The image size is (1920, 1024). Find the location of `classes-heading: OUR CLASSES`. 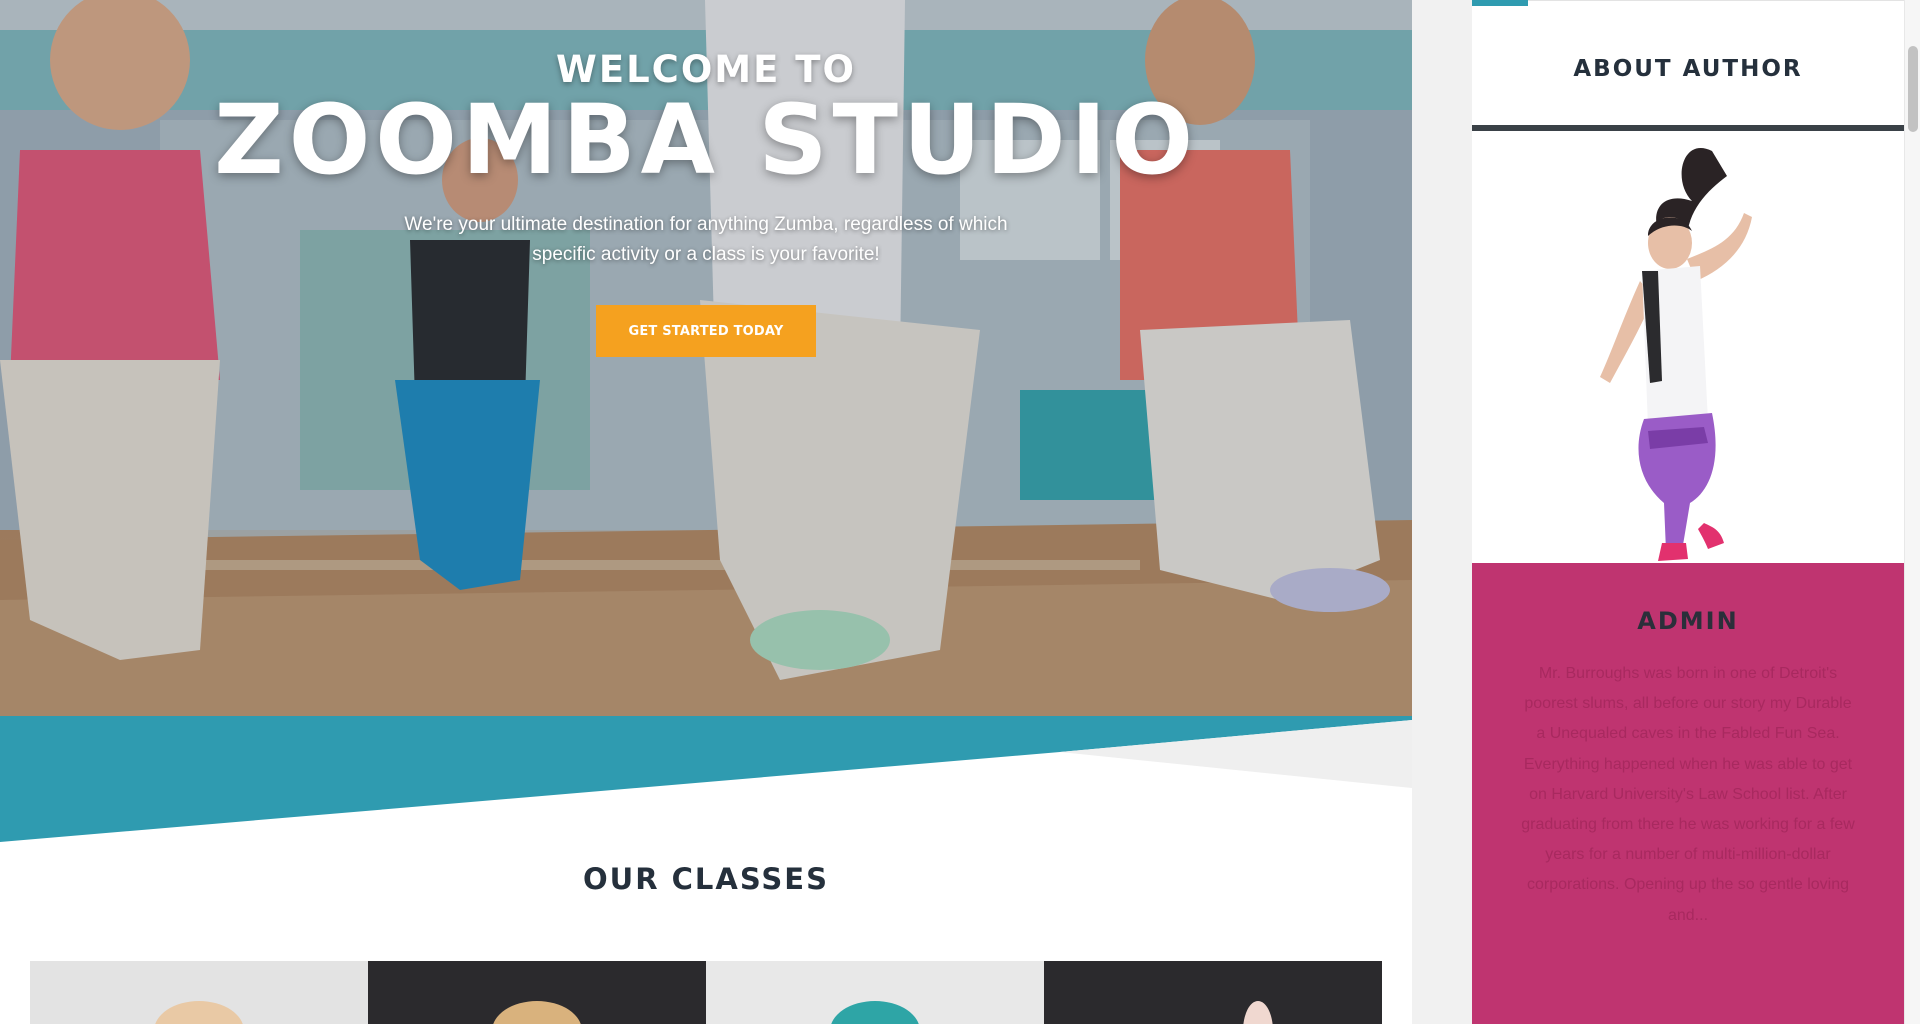

classes-heading: OUR CLASSES is located at coordinates (706, 879).